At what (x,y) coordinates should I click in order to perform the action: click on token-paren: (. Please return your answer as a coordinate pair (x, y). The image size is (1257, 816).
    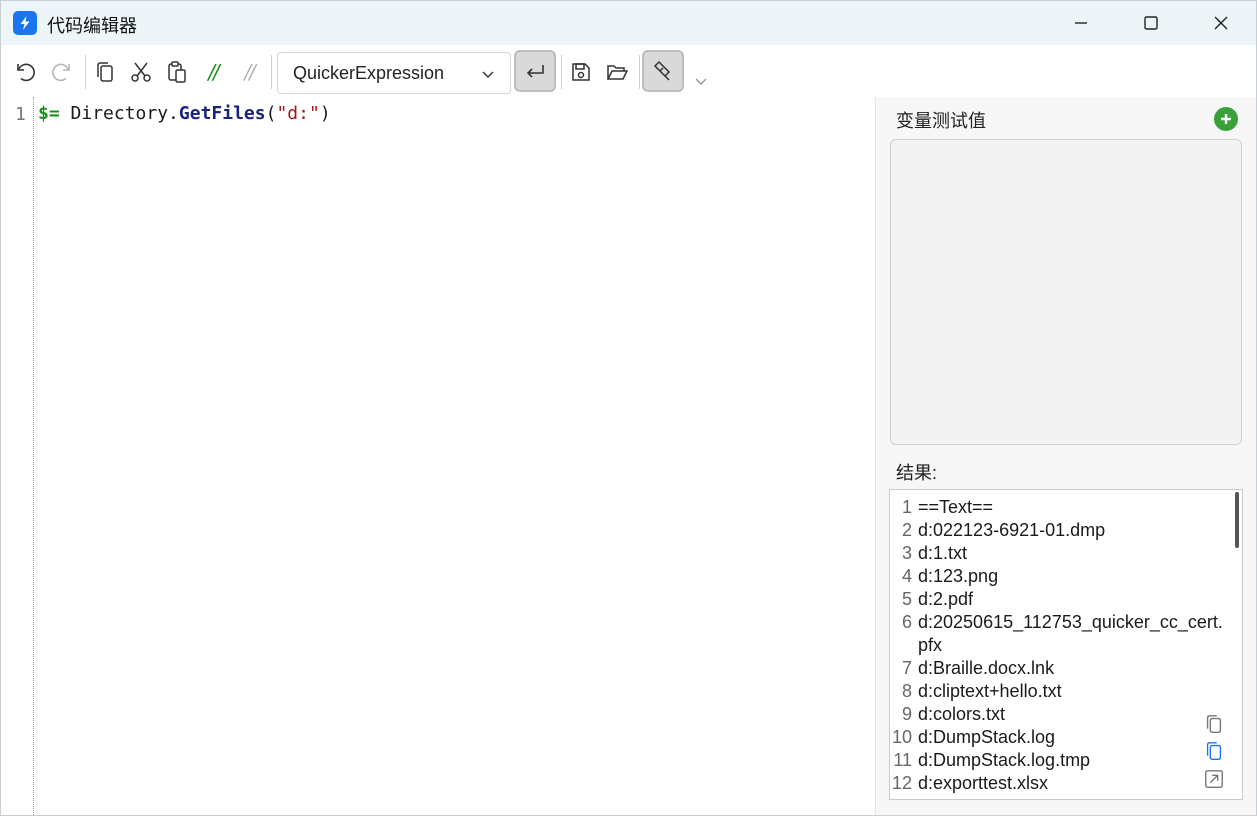
    Looking at the image, I should click on (271, 113).